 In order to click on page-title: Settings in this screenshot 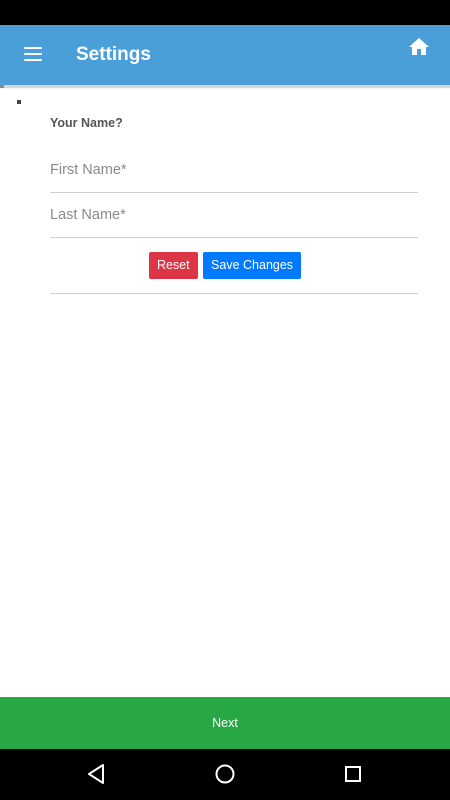, I will do `click(113, 54)`.